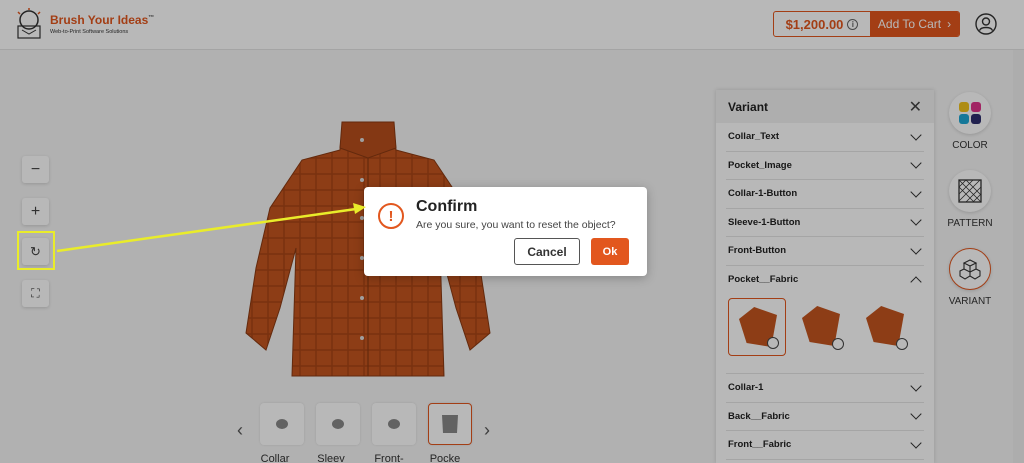 This screenshot has height=463, width=1024. Describe the element at coordinates (391, 216) in the screenshot. I see `warning-icon: !` at that location.